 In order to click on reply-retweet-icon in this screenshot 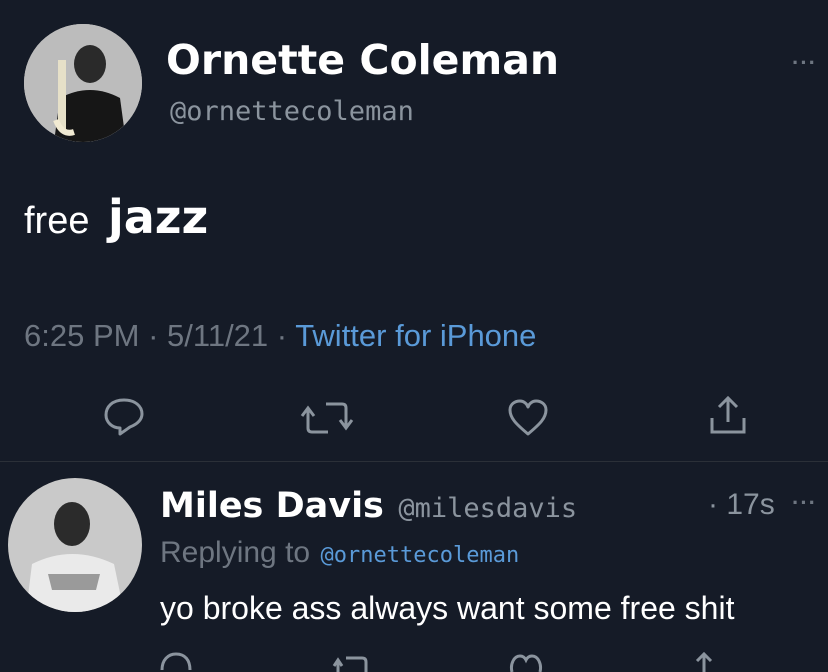, I will do `click(352, 663)`.